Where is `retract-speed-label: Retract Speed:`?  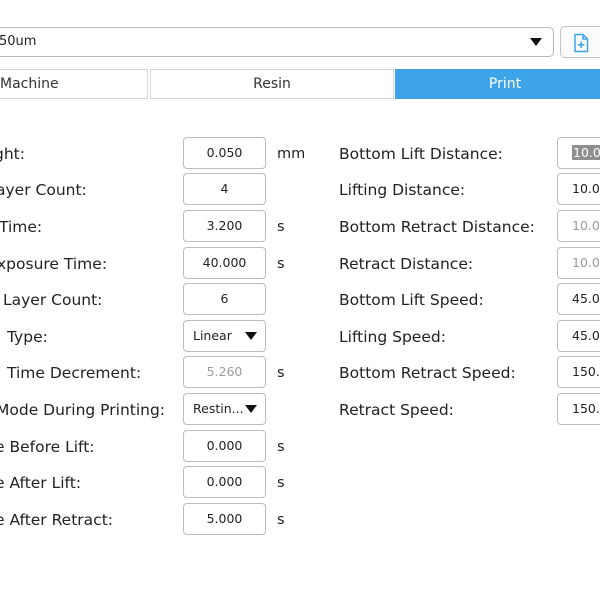 retract-speed-label: Retract Speed: is located at coordinates (396, 410).